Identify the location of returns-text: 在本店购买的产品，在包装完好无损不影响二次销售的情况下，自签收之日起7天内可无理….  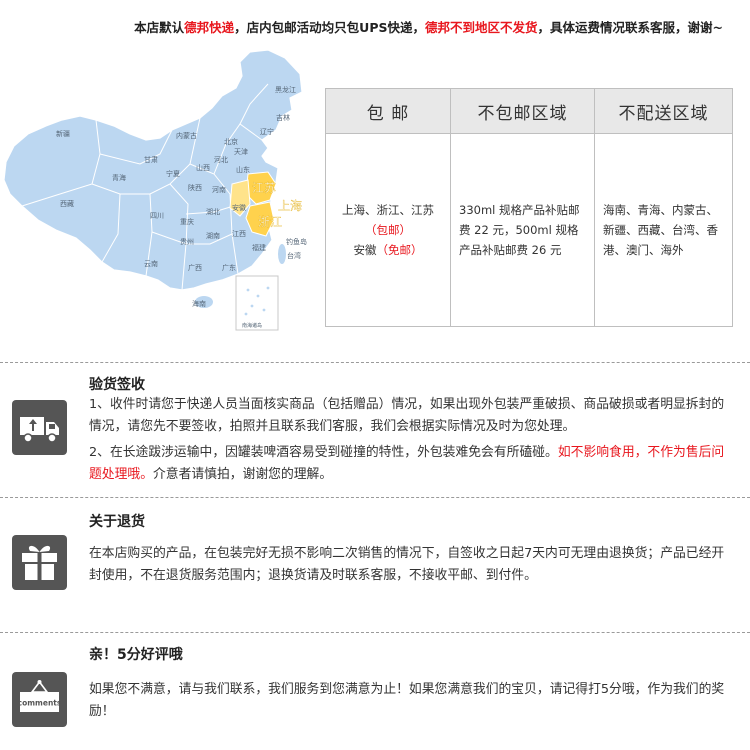
(407, 564).